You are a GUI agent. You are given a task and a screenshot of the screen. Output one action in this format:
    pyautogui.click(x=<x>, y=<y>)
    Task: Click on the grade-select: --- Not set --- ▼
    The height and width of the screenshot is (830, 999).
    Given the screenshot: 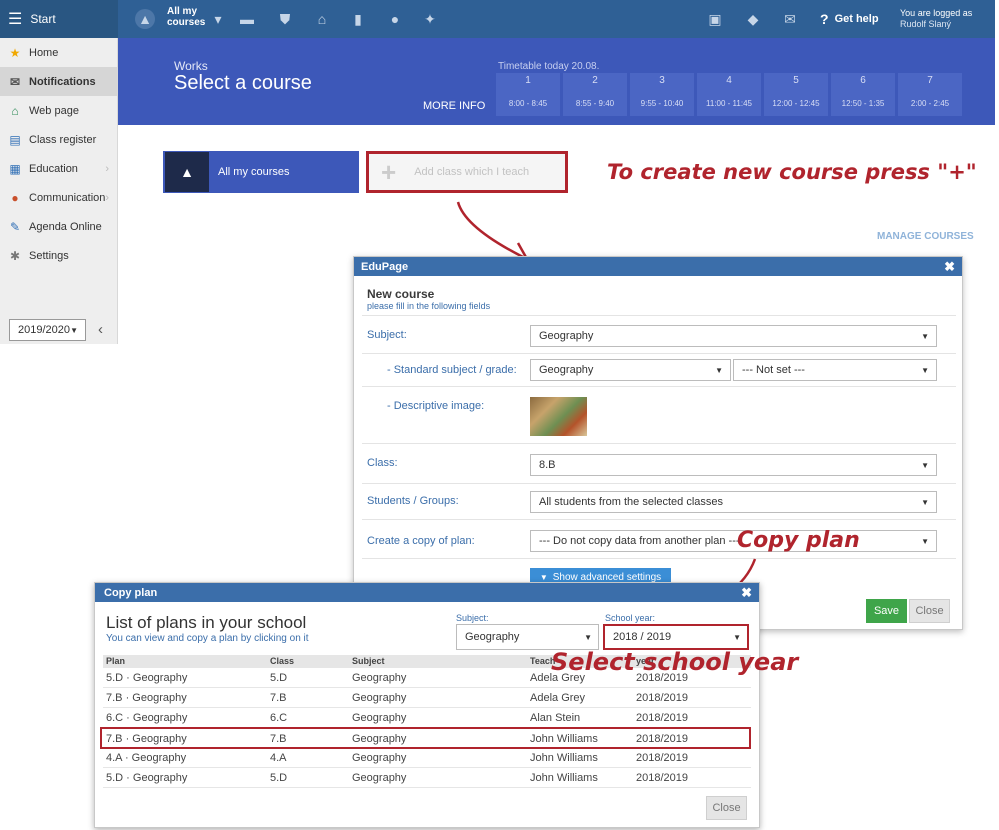 What is the action you would take?
    pyautogui.click(x=835, y=370)
    